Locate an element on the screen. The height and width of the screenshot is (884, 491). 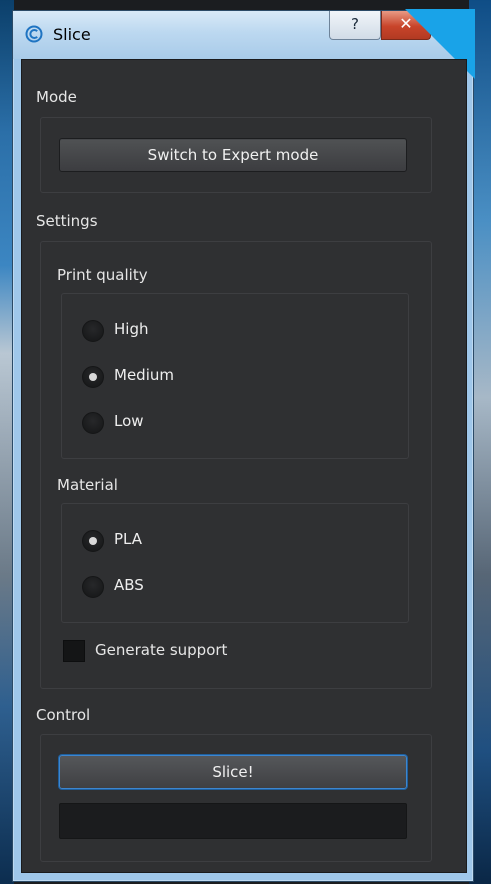
radio-label: High is located at coordinates (131, 329).